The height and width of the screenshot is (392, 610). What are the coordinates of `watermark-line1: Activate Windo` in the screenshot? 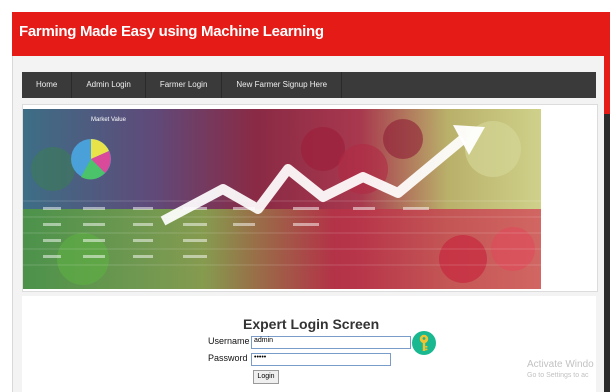 It's located at (560, 364).